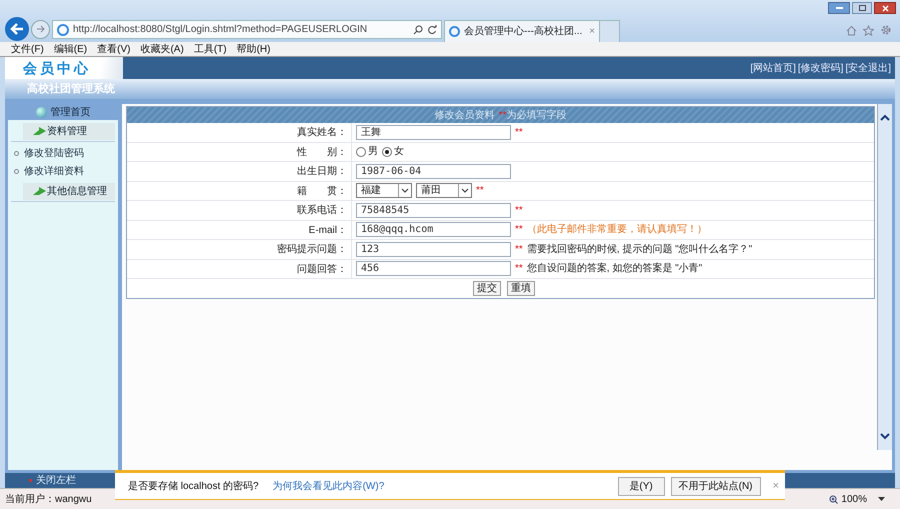 The width and height of the screenshot is (900, 509). Describe the element at coordinates (433, 171) in the screenshot. I see `input-field: 1987-06-04` at that location.